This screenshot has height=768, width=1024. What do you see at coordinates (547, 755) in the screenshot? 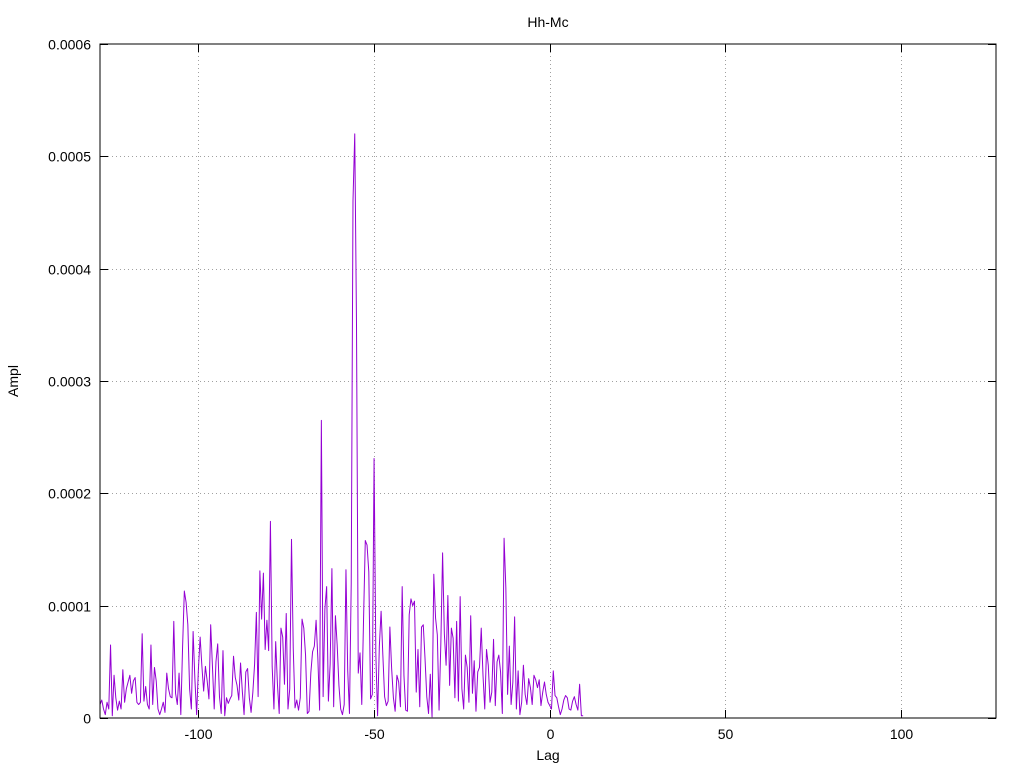
I see `x-axis-title: Lag` at bounding box center [547, 755].